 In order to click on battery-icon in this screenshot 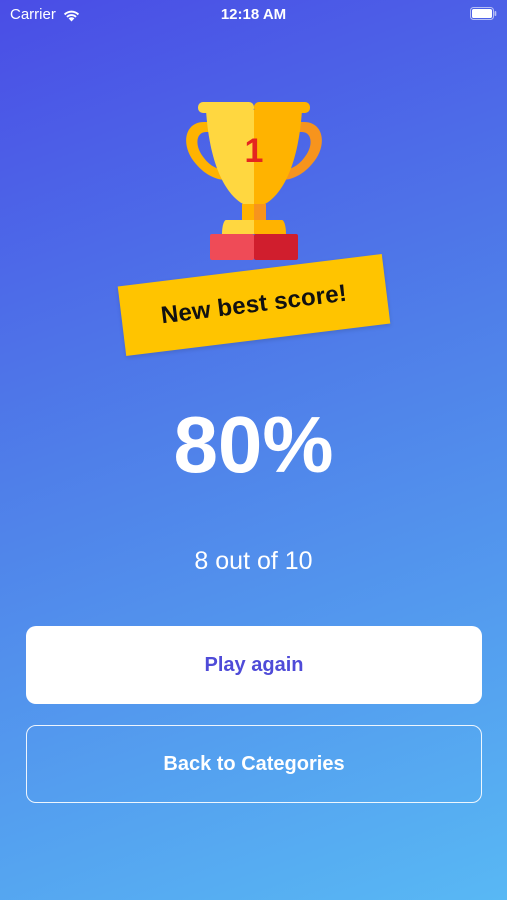, I will do `click(483, 13)`.